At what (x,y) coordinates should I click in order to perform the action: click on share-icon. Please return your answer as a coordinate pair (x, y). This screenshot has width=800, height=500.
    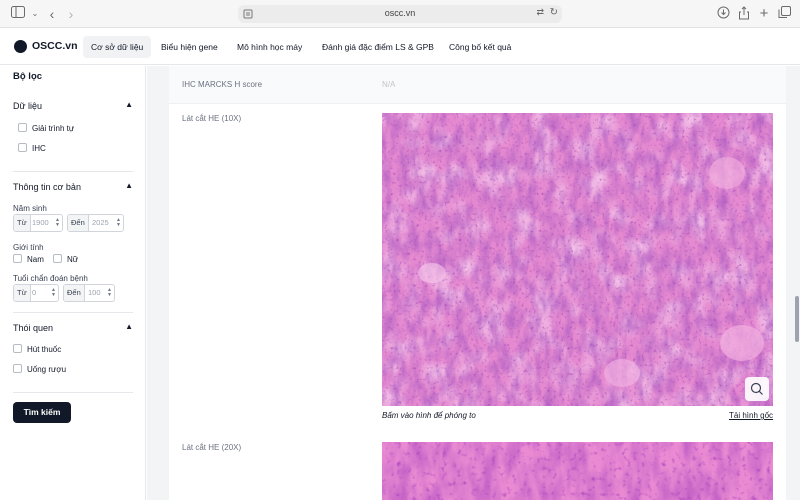
    Looking at the image, I should click on (744, 14).